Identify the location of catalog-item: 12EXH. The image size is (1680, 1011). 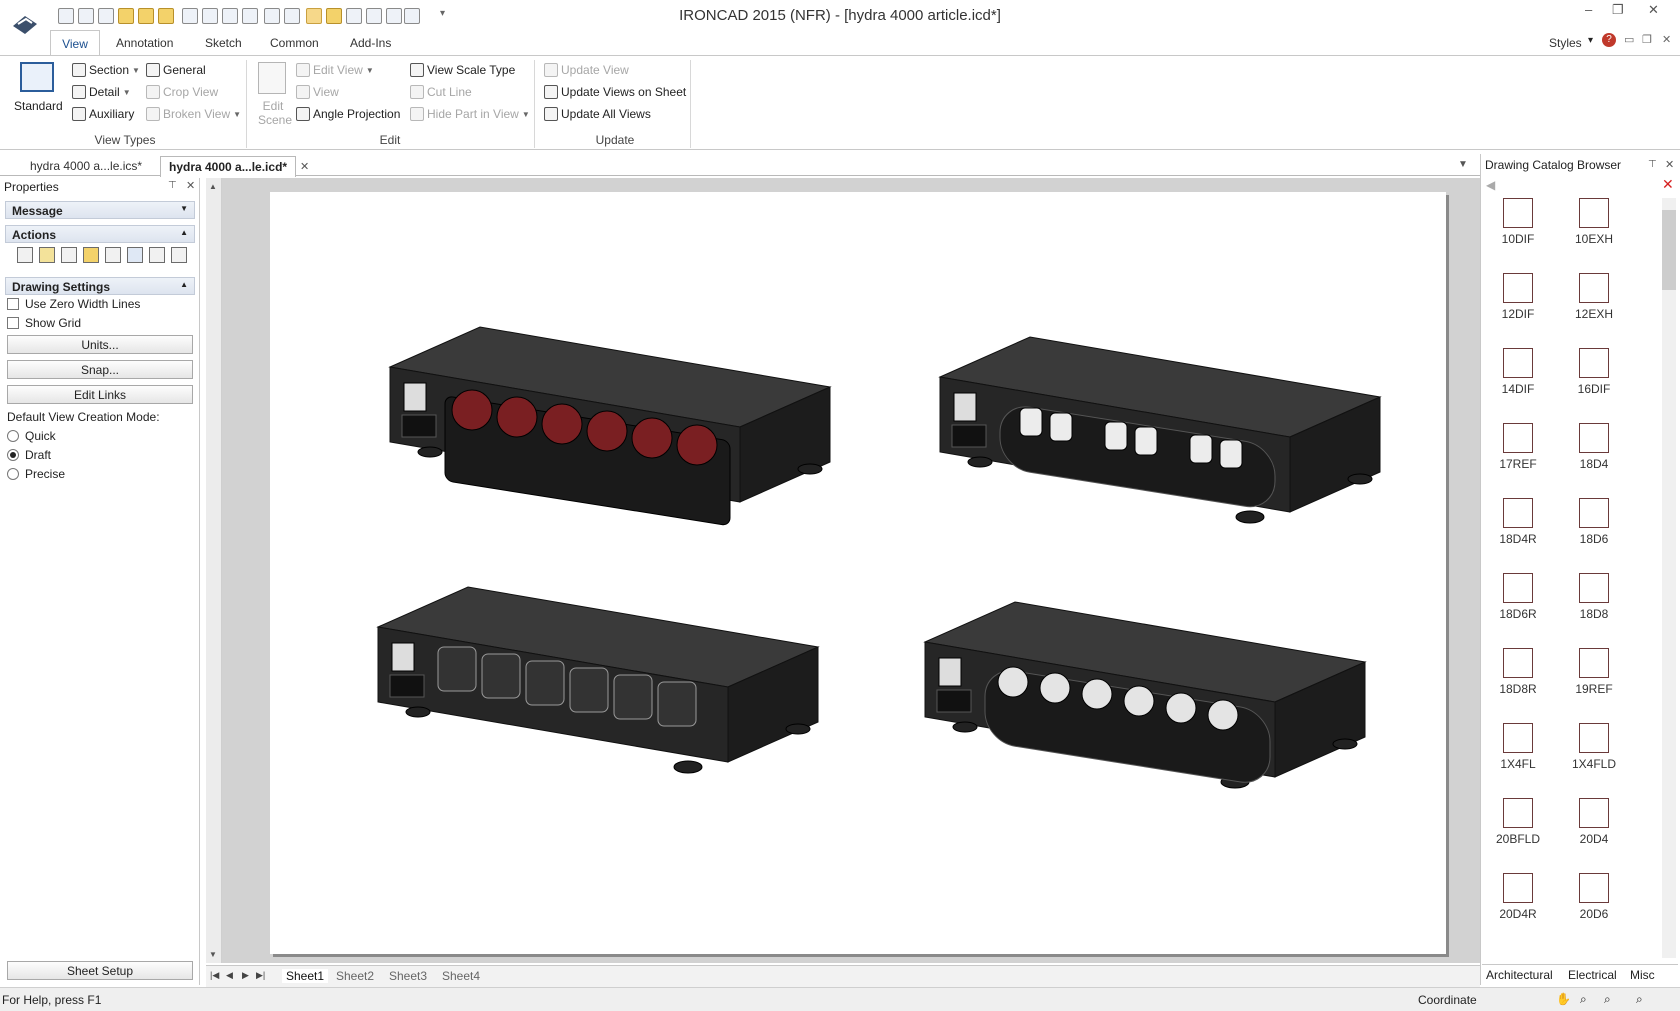
(1594, 297).